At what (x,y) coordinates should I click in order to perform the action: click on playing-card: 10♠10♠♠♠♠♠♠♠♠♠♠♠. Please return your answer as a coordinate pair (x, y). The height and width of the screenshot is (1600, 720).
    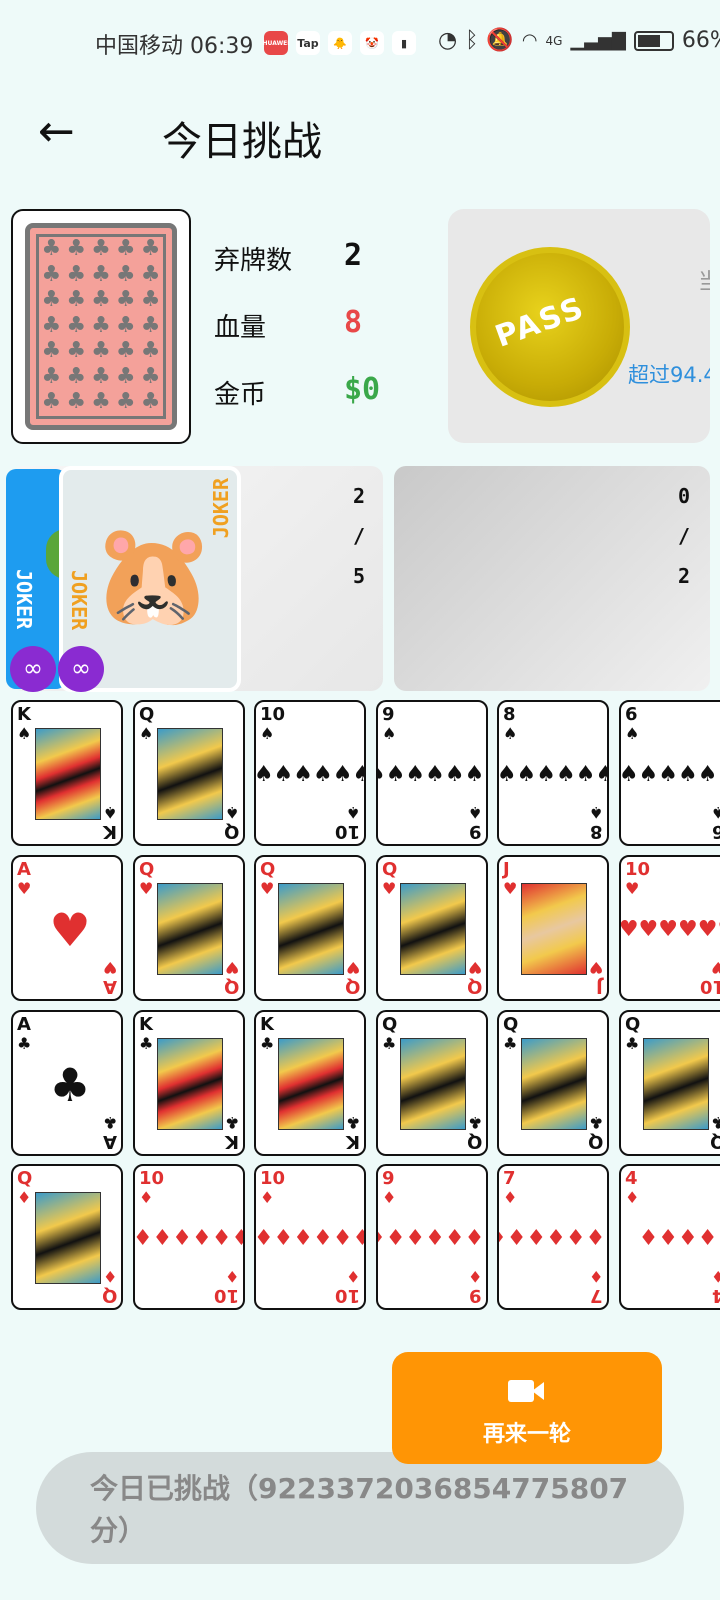
    Looking at the image, I should click on (310, 773).